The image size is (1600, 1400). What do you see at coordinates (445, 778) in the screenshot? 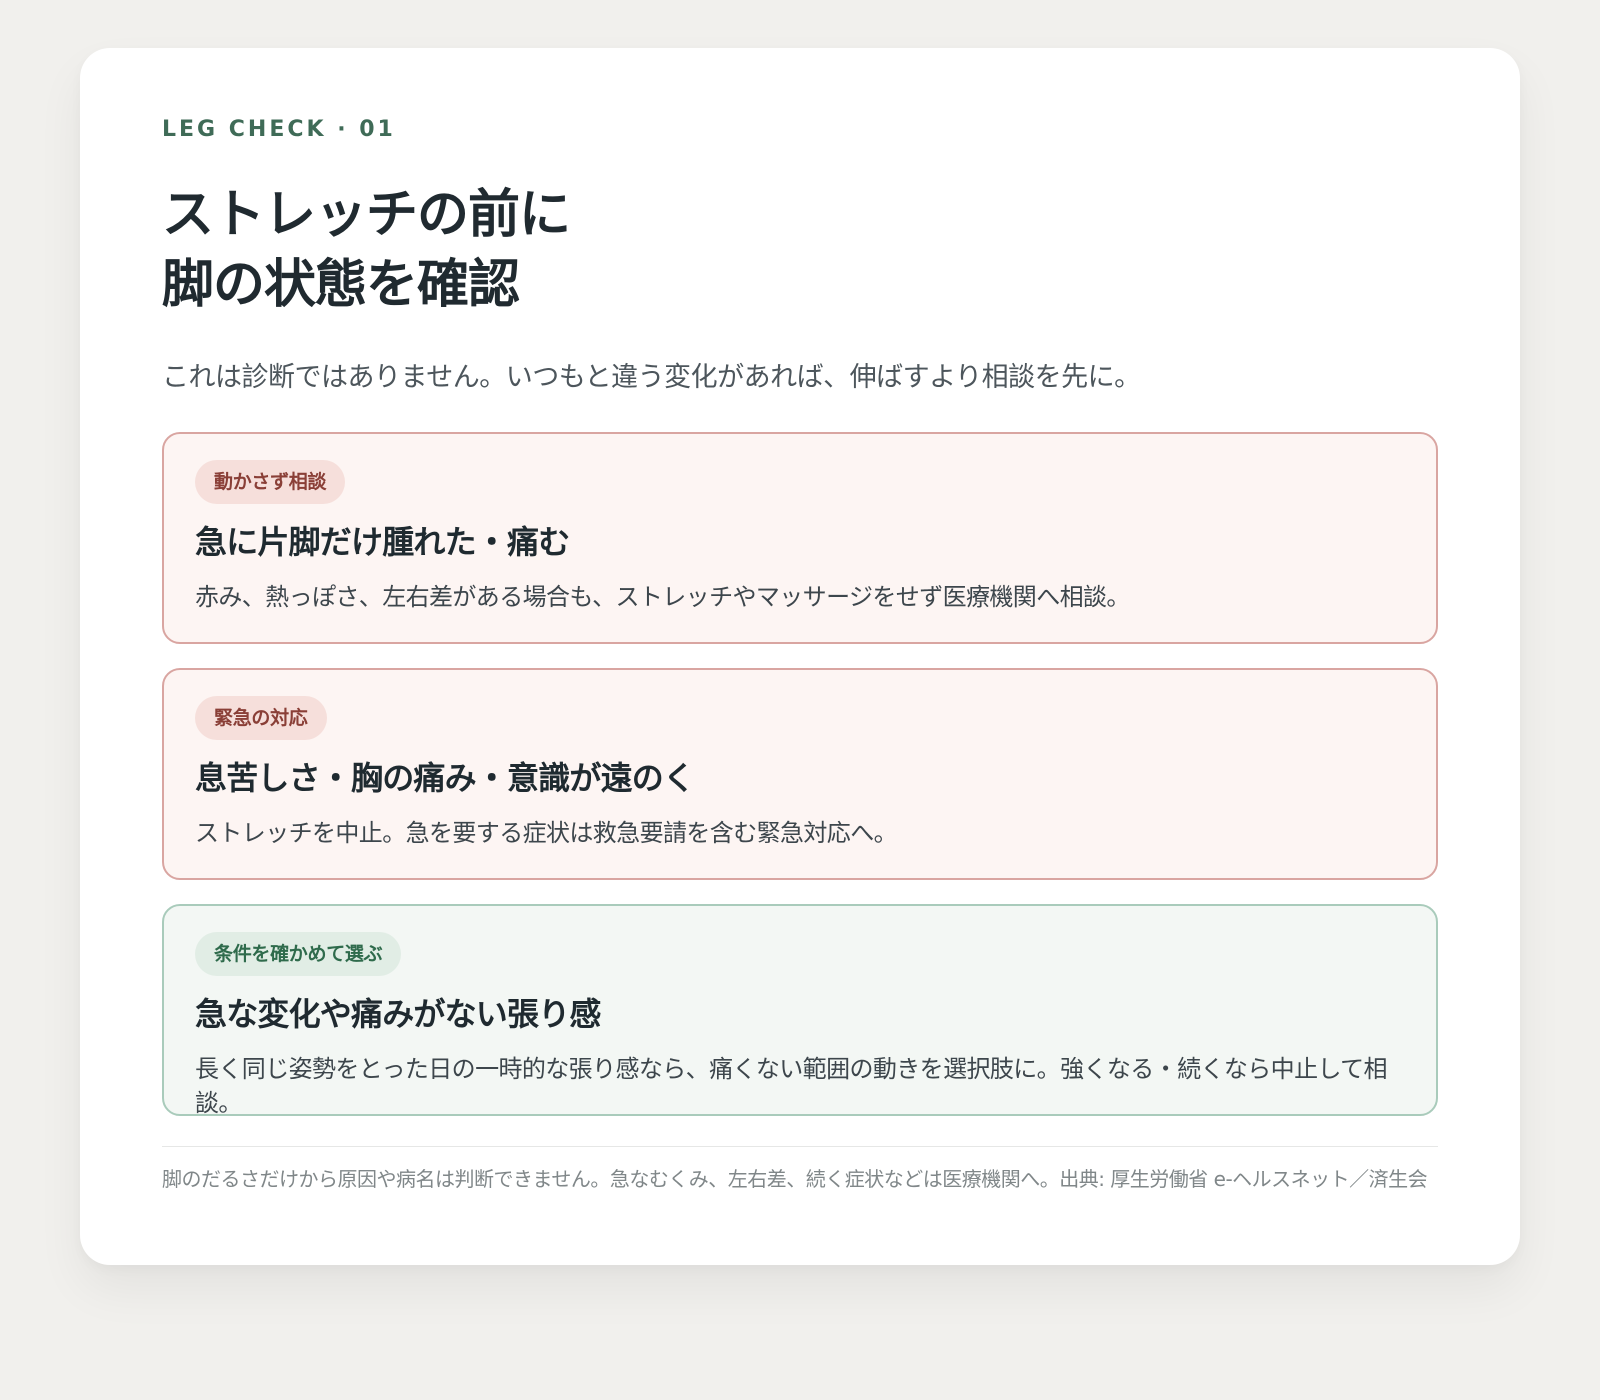
I see `check-item-title: 息苦しさ・胸の痛み・意識が遠のく` at bounding box center [445, 778].